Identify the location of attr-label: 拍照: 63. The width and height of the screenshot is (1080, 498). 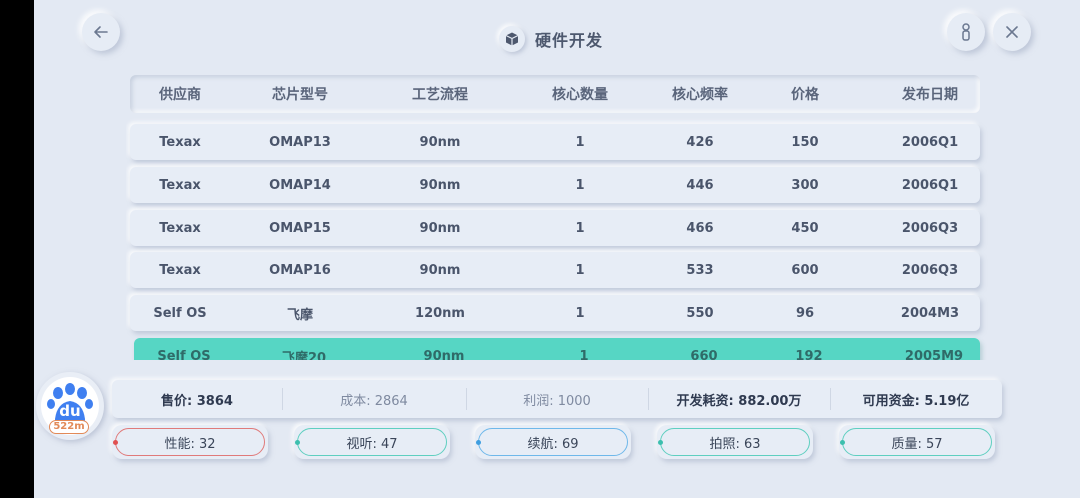
(735, 444).